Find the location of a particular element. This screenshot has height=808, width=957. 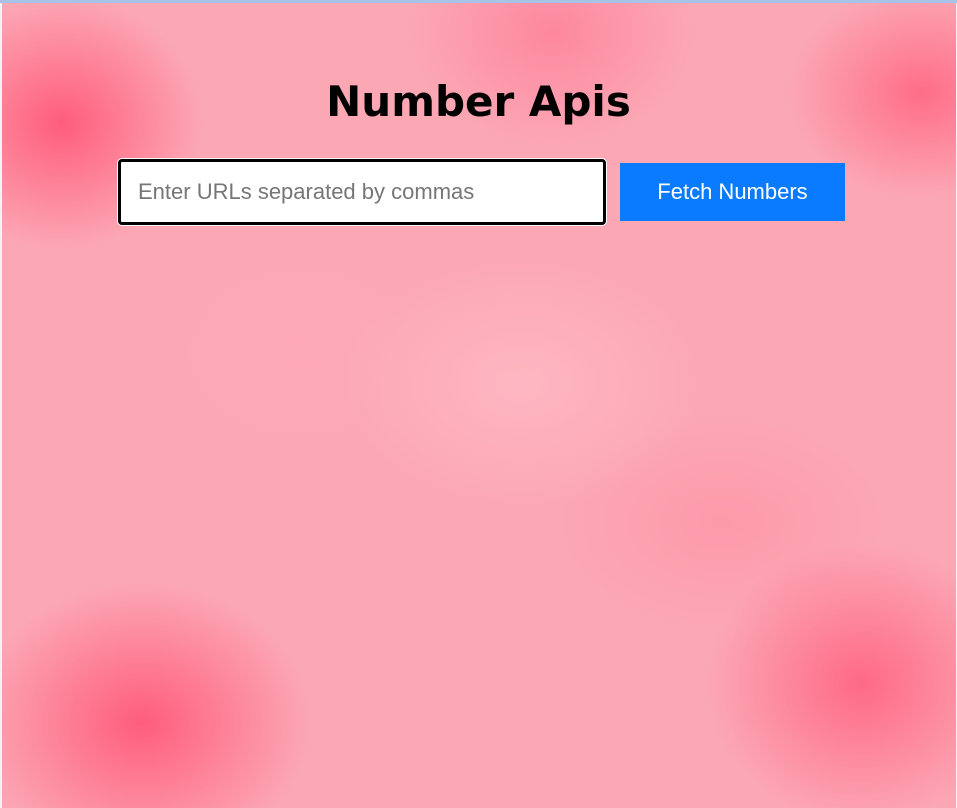

page-title: Number Apis is located at coordinates (478, 101).